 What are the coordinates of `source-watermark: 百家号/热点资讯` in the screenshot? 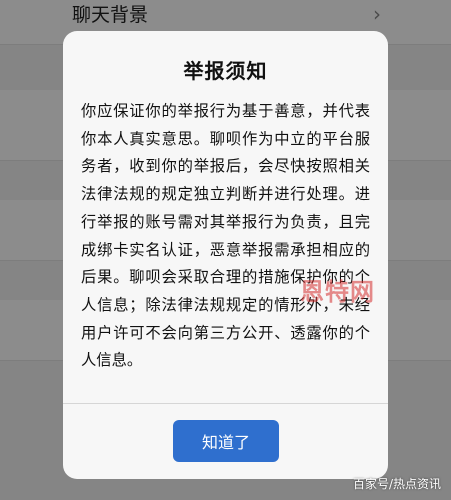 It's located at (396, 484).